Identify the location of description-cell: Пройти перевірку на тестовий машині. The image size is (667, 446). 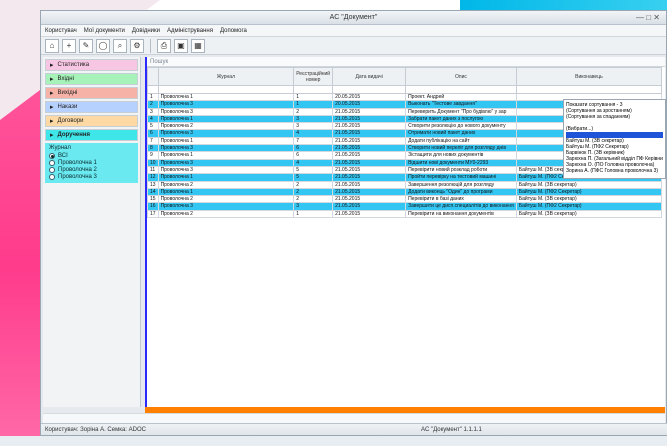
(461, 177).